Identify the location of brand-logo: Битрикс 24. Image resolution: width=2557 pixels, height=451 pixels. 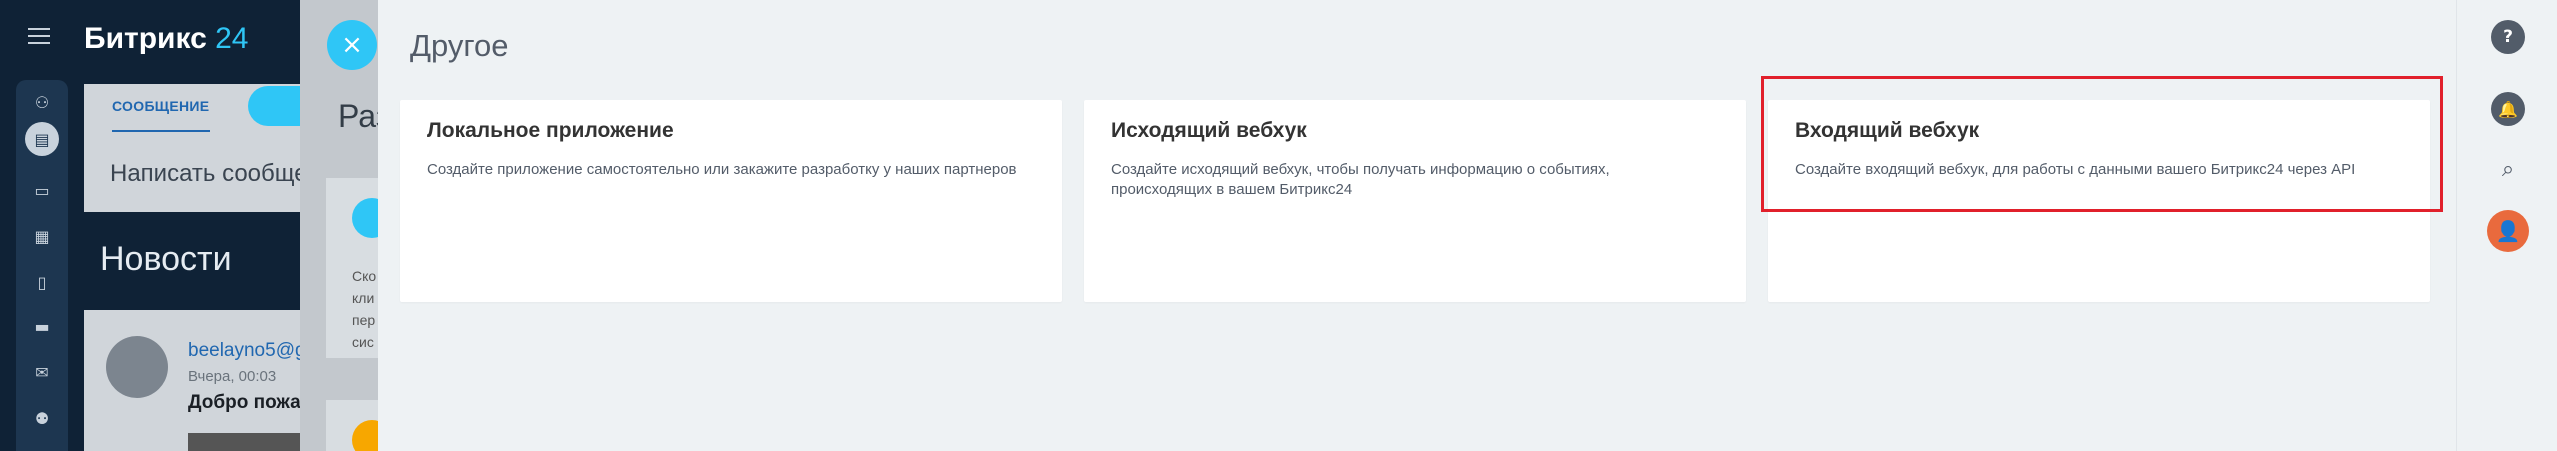
(166, 39).